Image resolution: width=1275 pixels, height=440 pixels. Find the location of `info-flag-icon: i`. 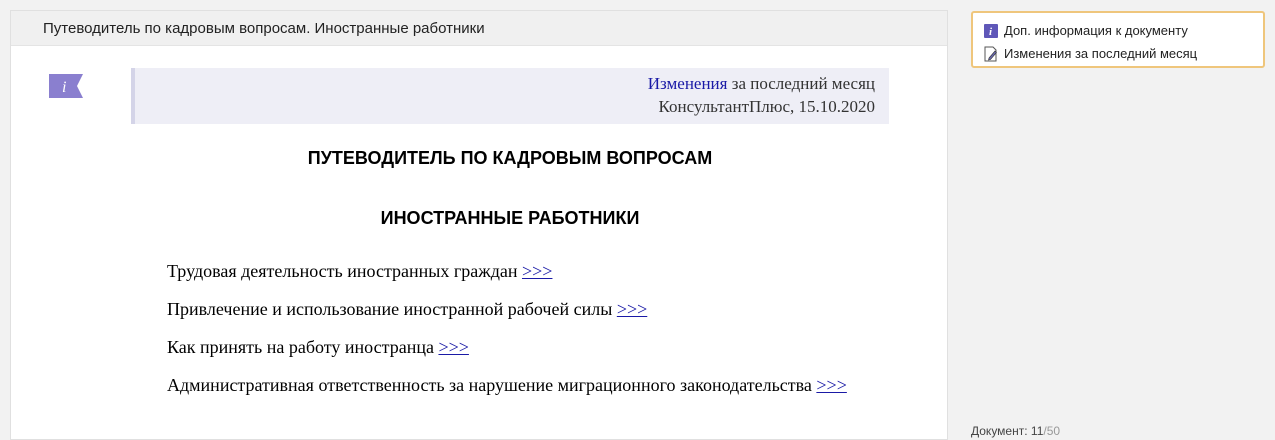

info-flag-icon: i is located at coordinates (66, 86).